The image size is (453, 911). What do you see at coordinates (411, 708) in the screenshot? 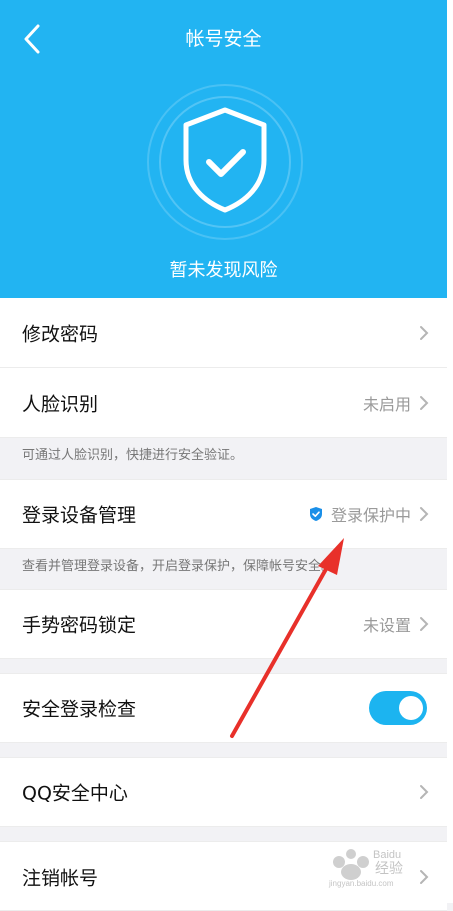
I see `toggle-knob` at bounding box center [411, 708].